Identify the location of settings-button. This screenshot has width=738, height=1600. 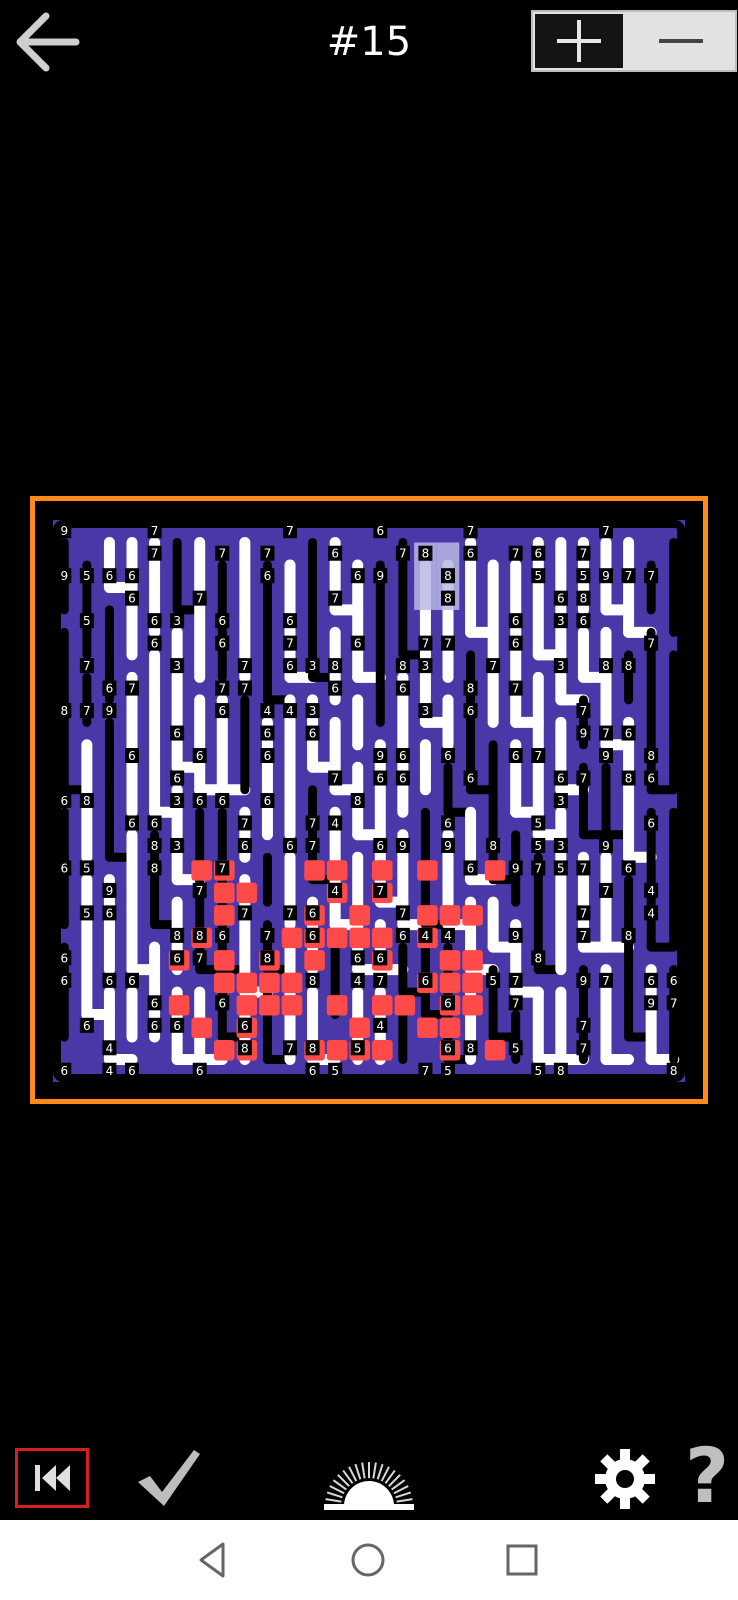
(625, 1479).